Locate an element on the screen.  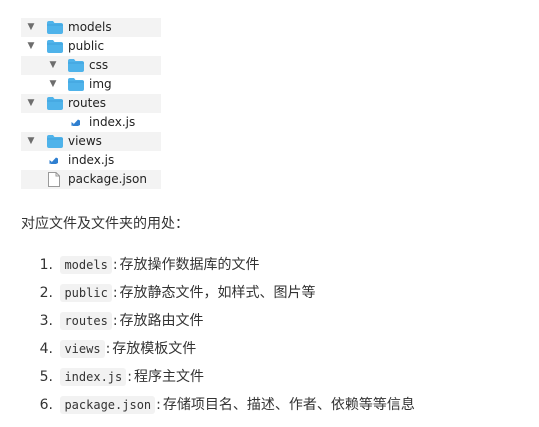
tree-item-routes: ▼ routes is located at coordinates (91, 103).